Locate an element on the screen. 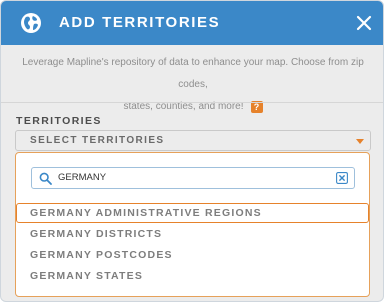  search-icon is located at coordinates (45, 178).